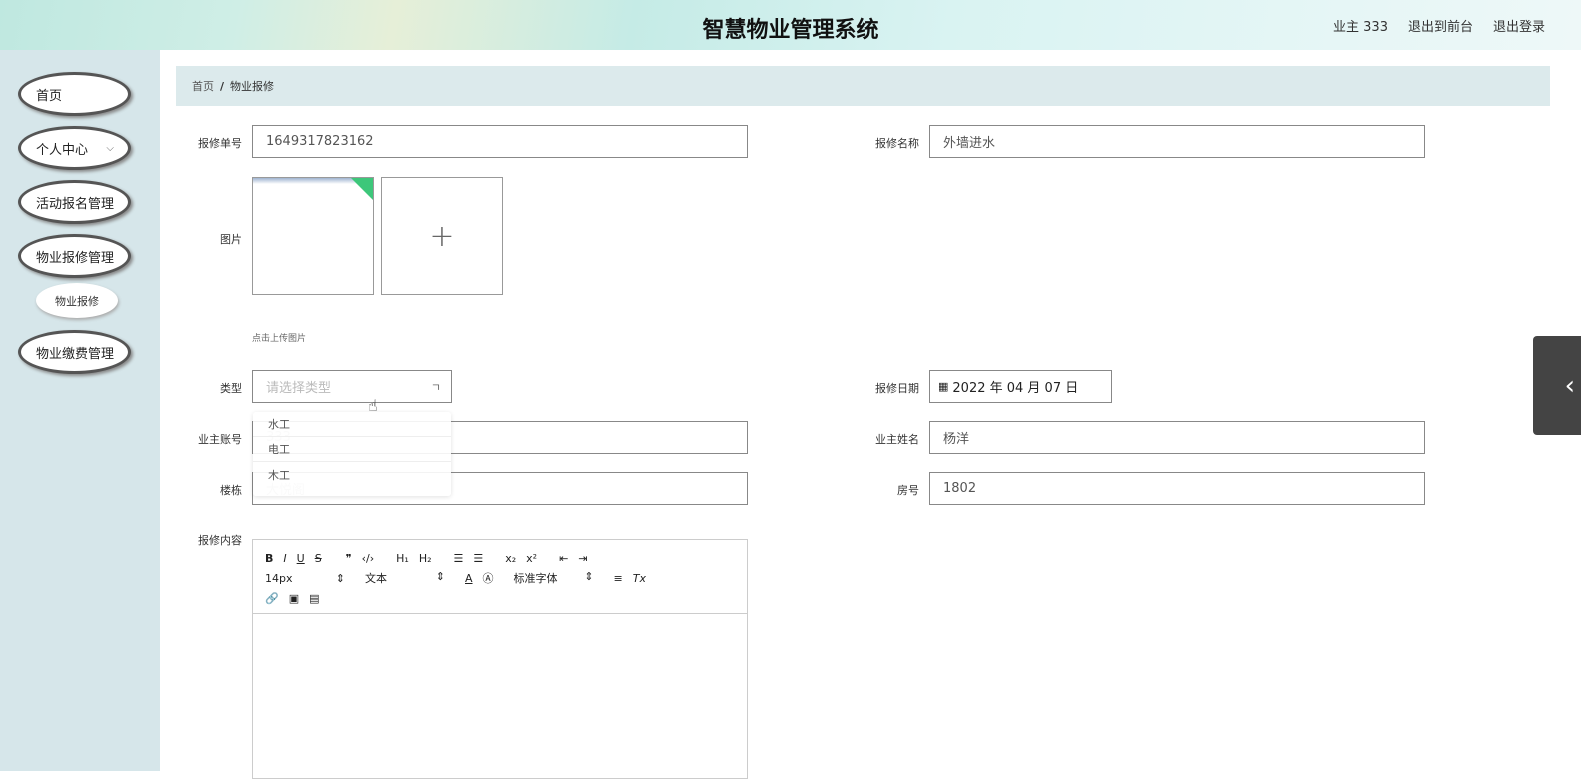 Image resolution: width=1581 pixels, height=779 pixels. What do you see at coordinates (510, 558) in the screenshot?
I see `subscript-icon: x₂` at bounding box center [510, 558].